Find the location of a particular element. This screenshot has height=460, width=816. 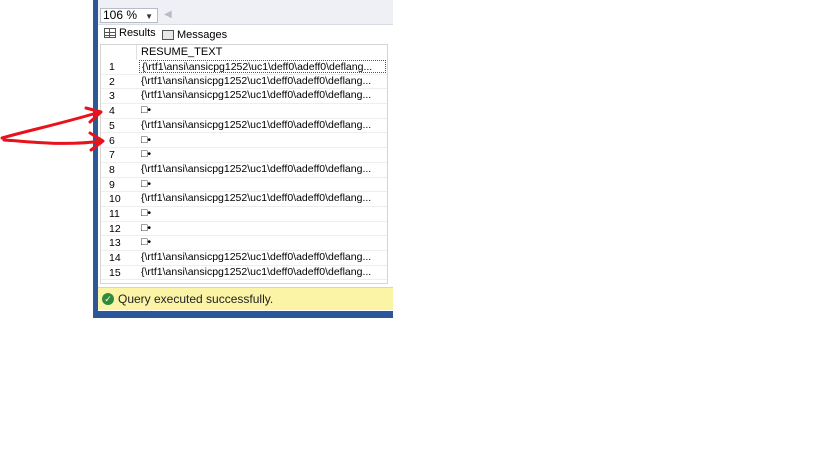

row-number: 9 is located at coordinates (112, 184).